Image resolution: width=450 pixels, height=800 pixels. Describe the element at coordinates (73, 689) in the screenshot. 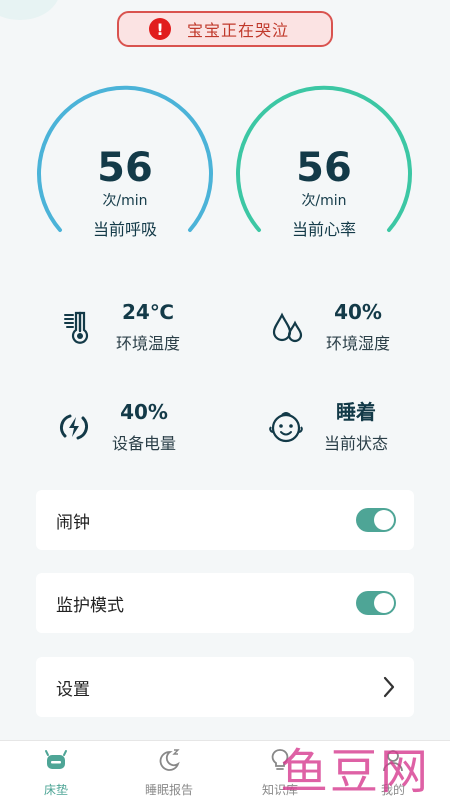

I see `settings-label: 设置` at that location.